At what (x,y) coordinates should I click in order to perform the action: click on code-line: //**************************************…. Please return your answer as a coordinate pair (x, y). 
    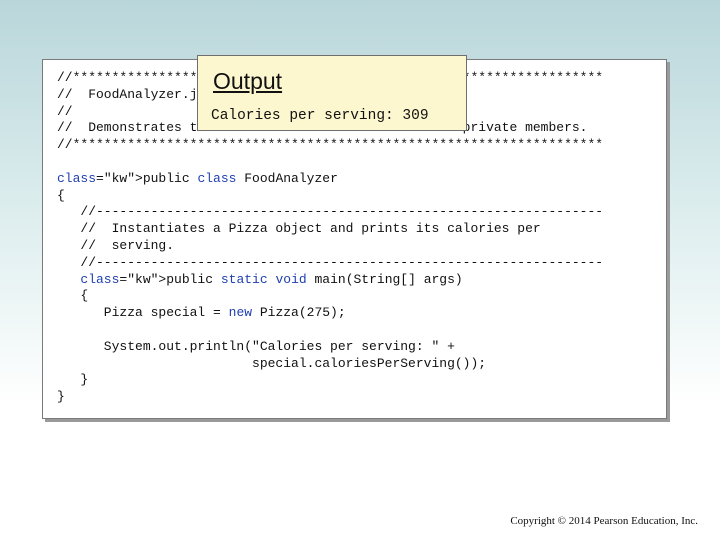
    Looking at the image, I should click on (330, 145).